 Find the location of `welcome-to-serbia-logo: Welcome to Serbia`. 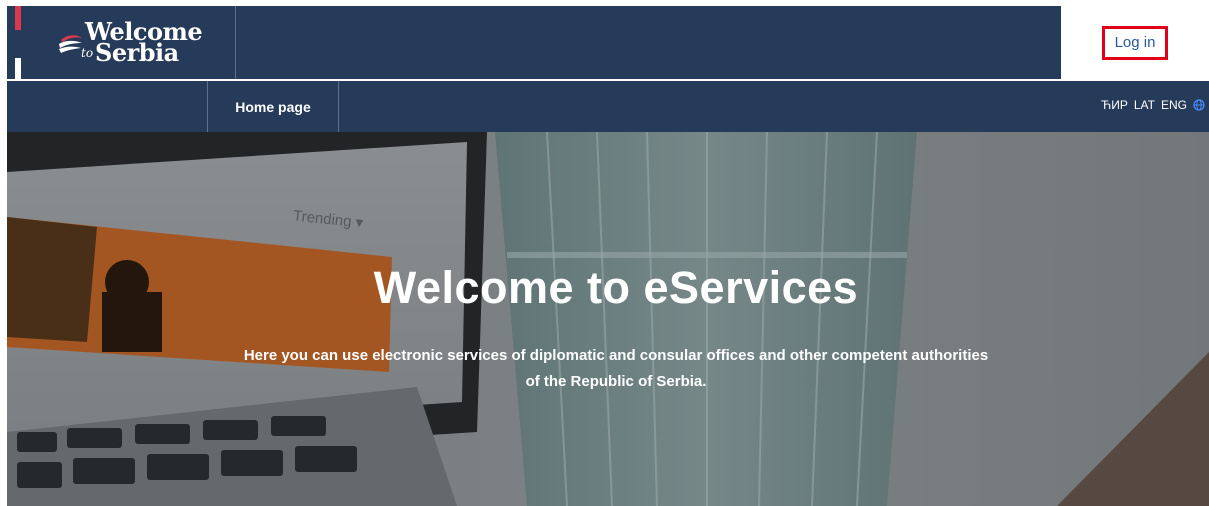

welcome-to-serbia-logo: Welcome to Serbia is located at coordinates (129, 43).